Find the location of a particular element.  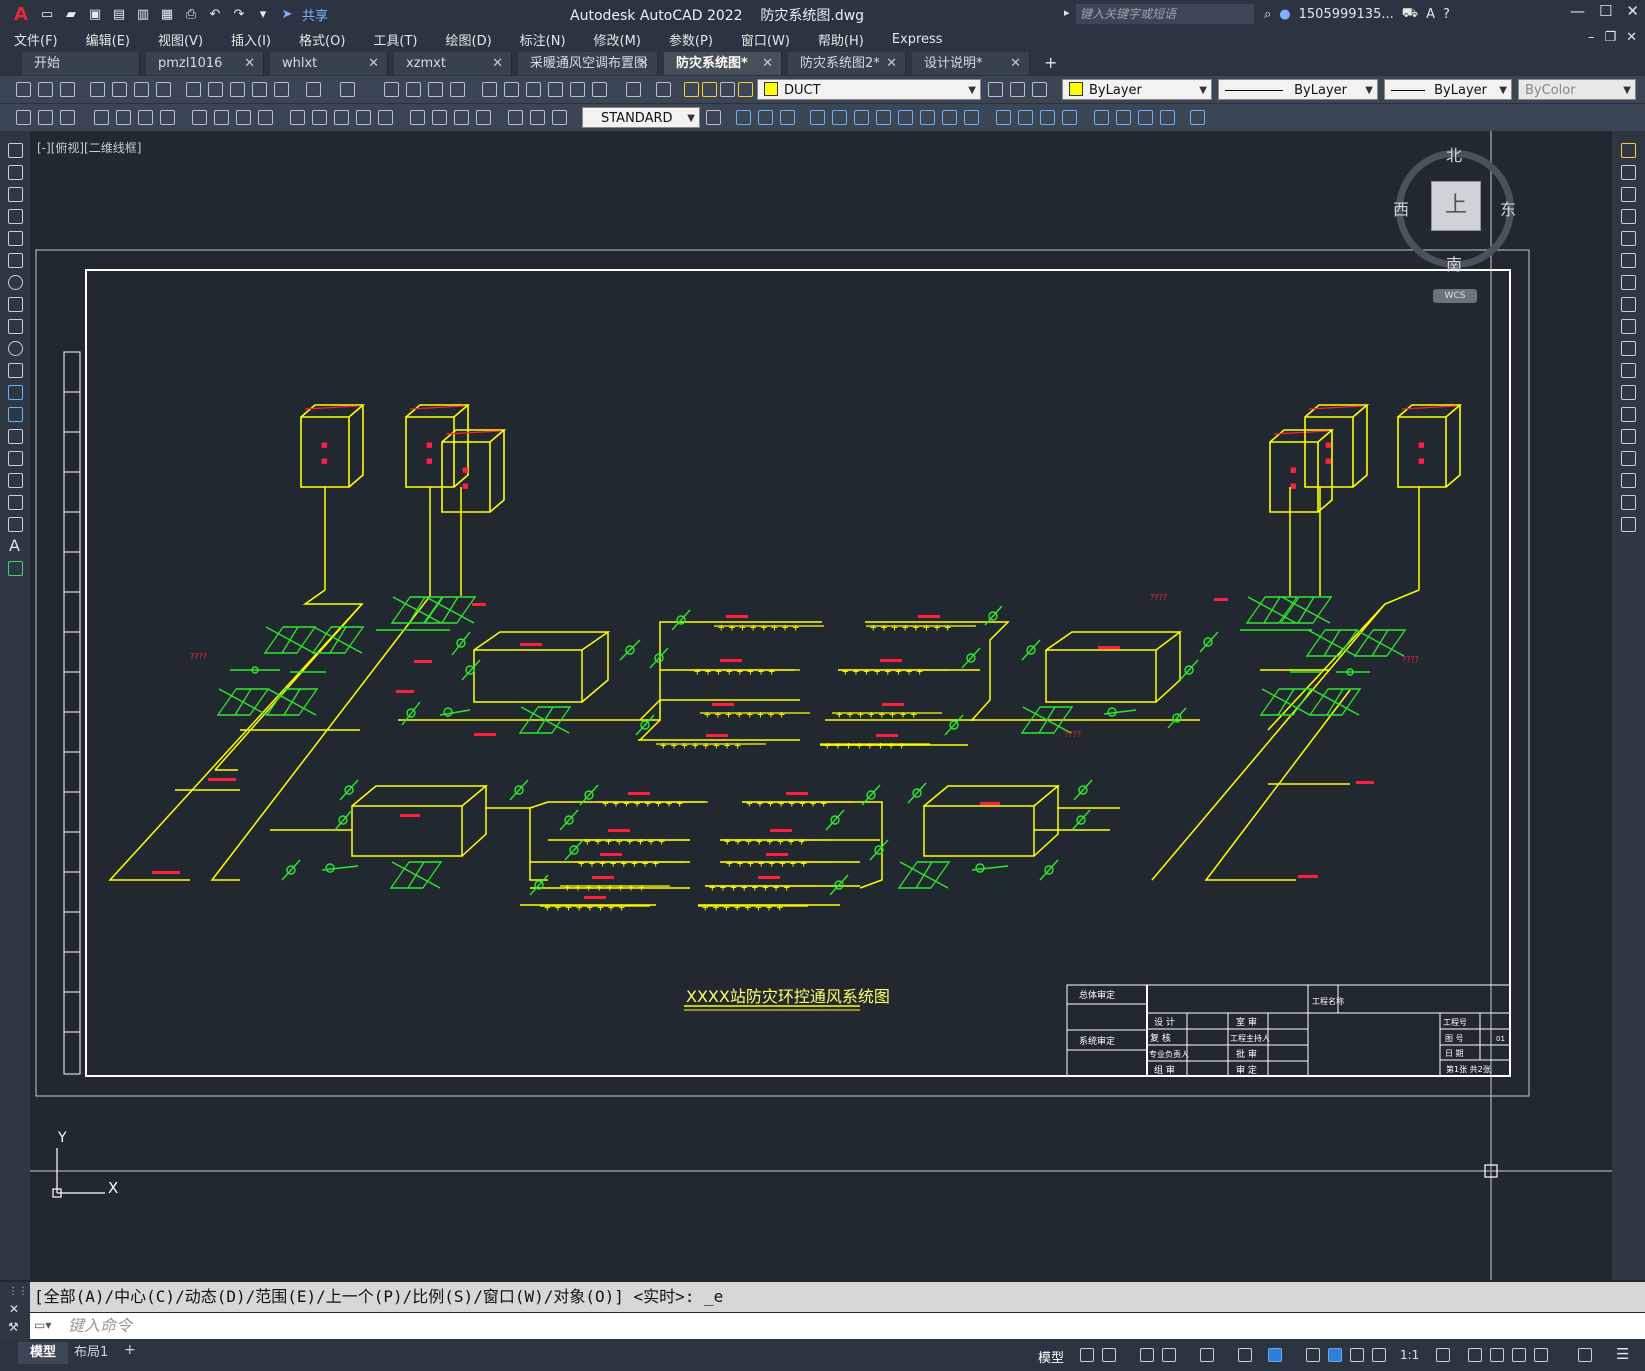

pan-icon is located at coordinates (391, 89).